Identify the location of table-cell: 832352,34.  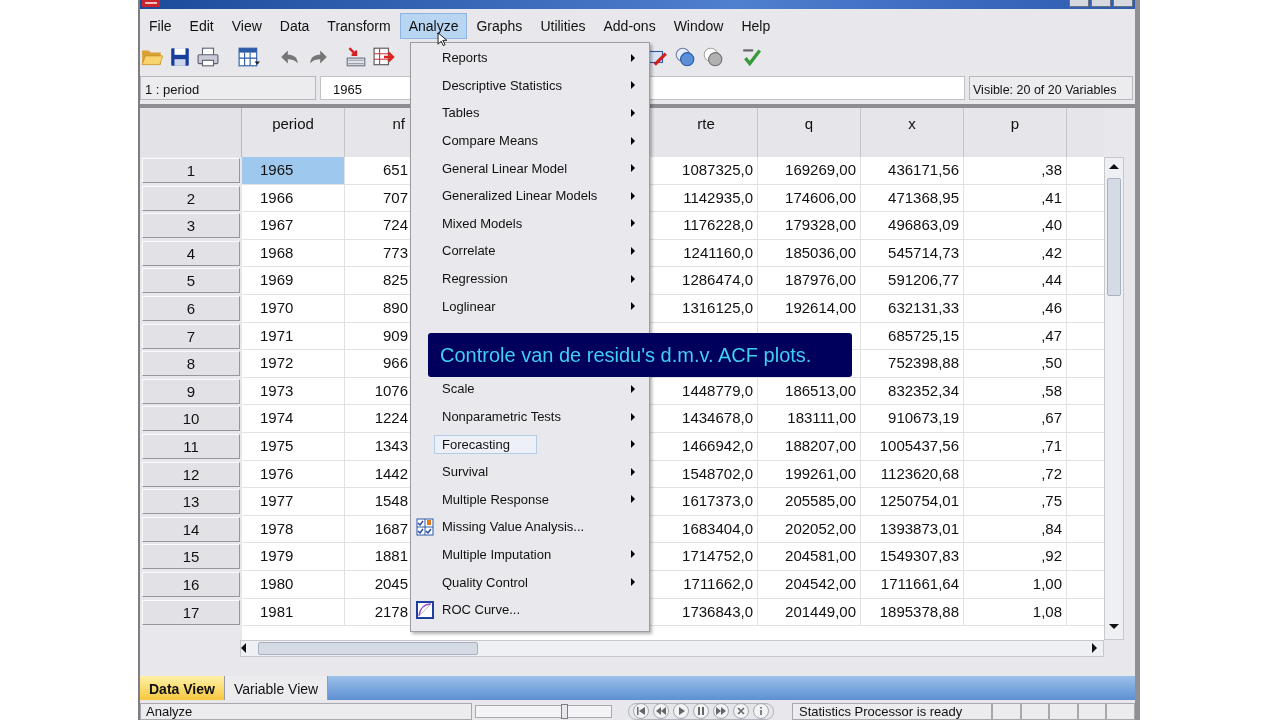
(912, 391).